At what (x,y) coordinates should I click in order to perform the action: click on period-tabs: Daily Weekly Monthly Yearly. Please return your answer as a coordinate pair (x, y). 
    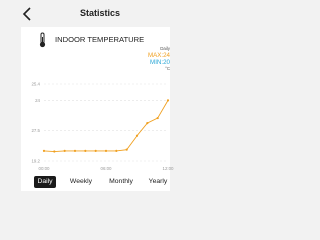
    Looking at the image, I should click on (102, 182).